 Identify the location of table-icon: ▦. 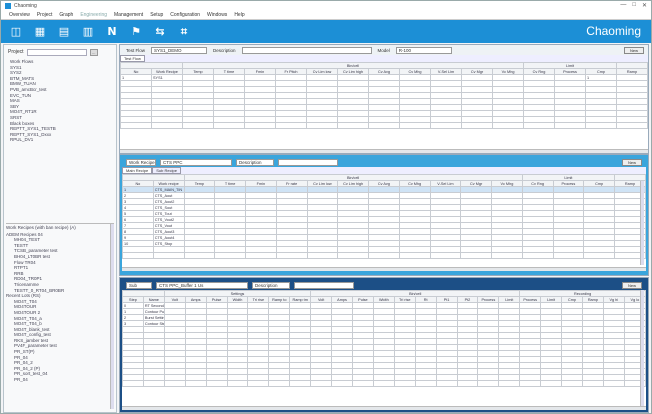
(40, 31).